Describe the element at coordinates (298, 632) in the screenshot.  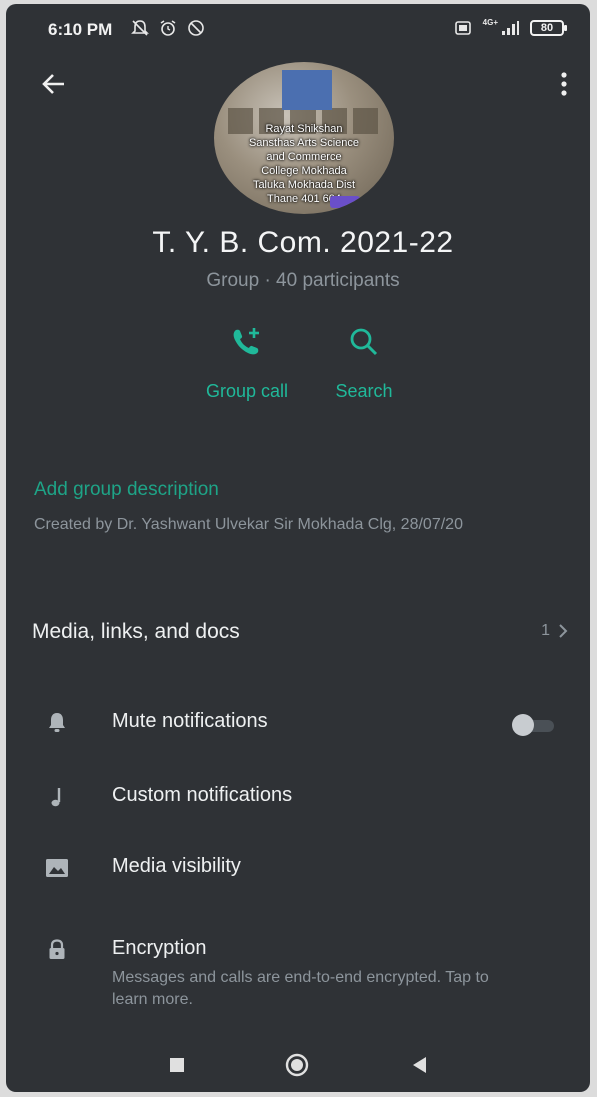
I see `media-links-docs-row: Media, links, and docs 1` at that location.